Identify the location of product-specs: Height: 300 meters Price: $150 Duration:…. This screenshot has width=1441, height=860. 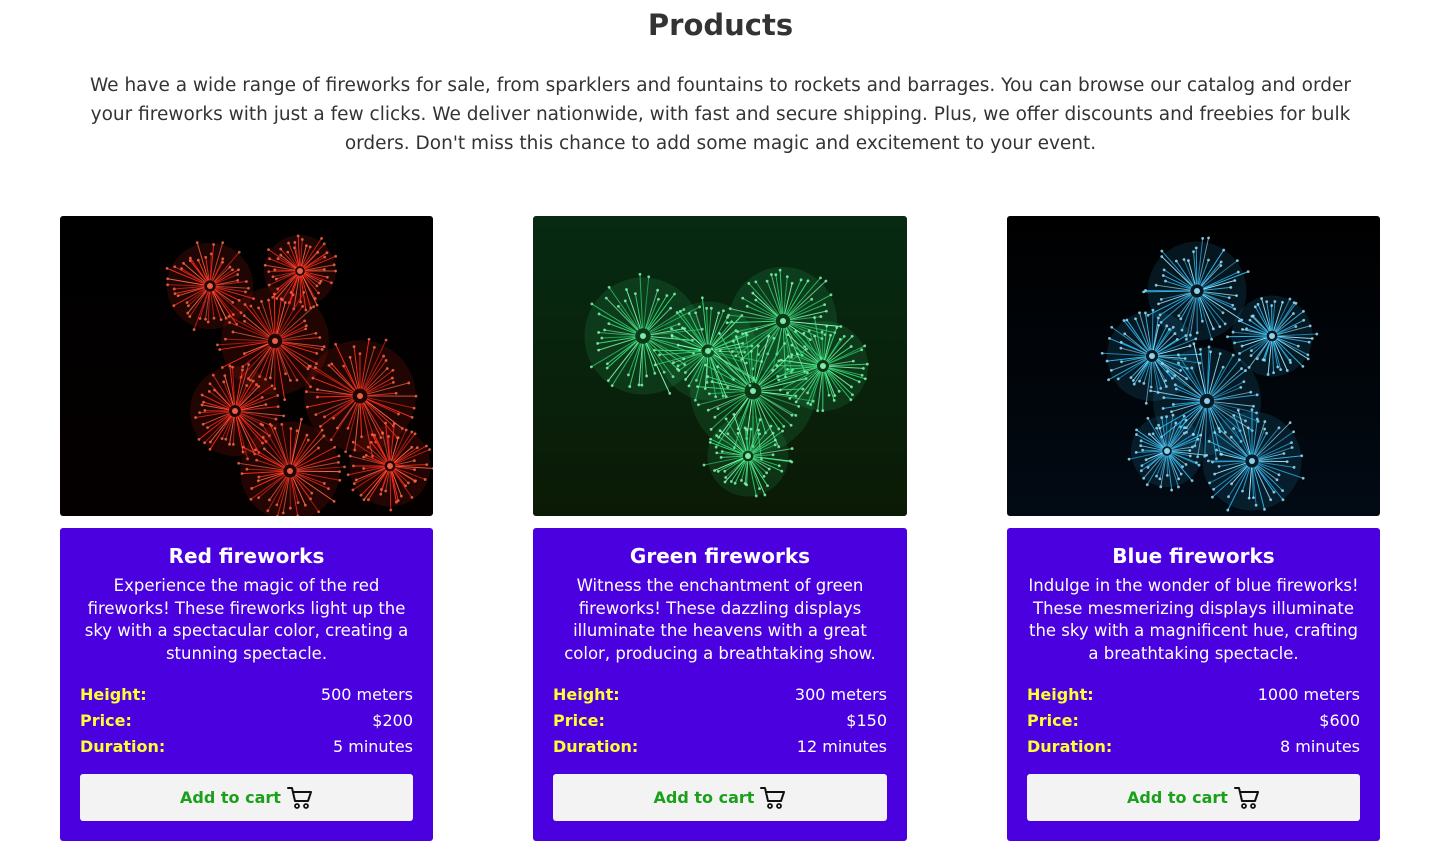
(720, 721).